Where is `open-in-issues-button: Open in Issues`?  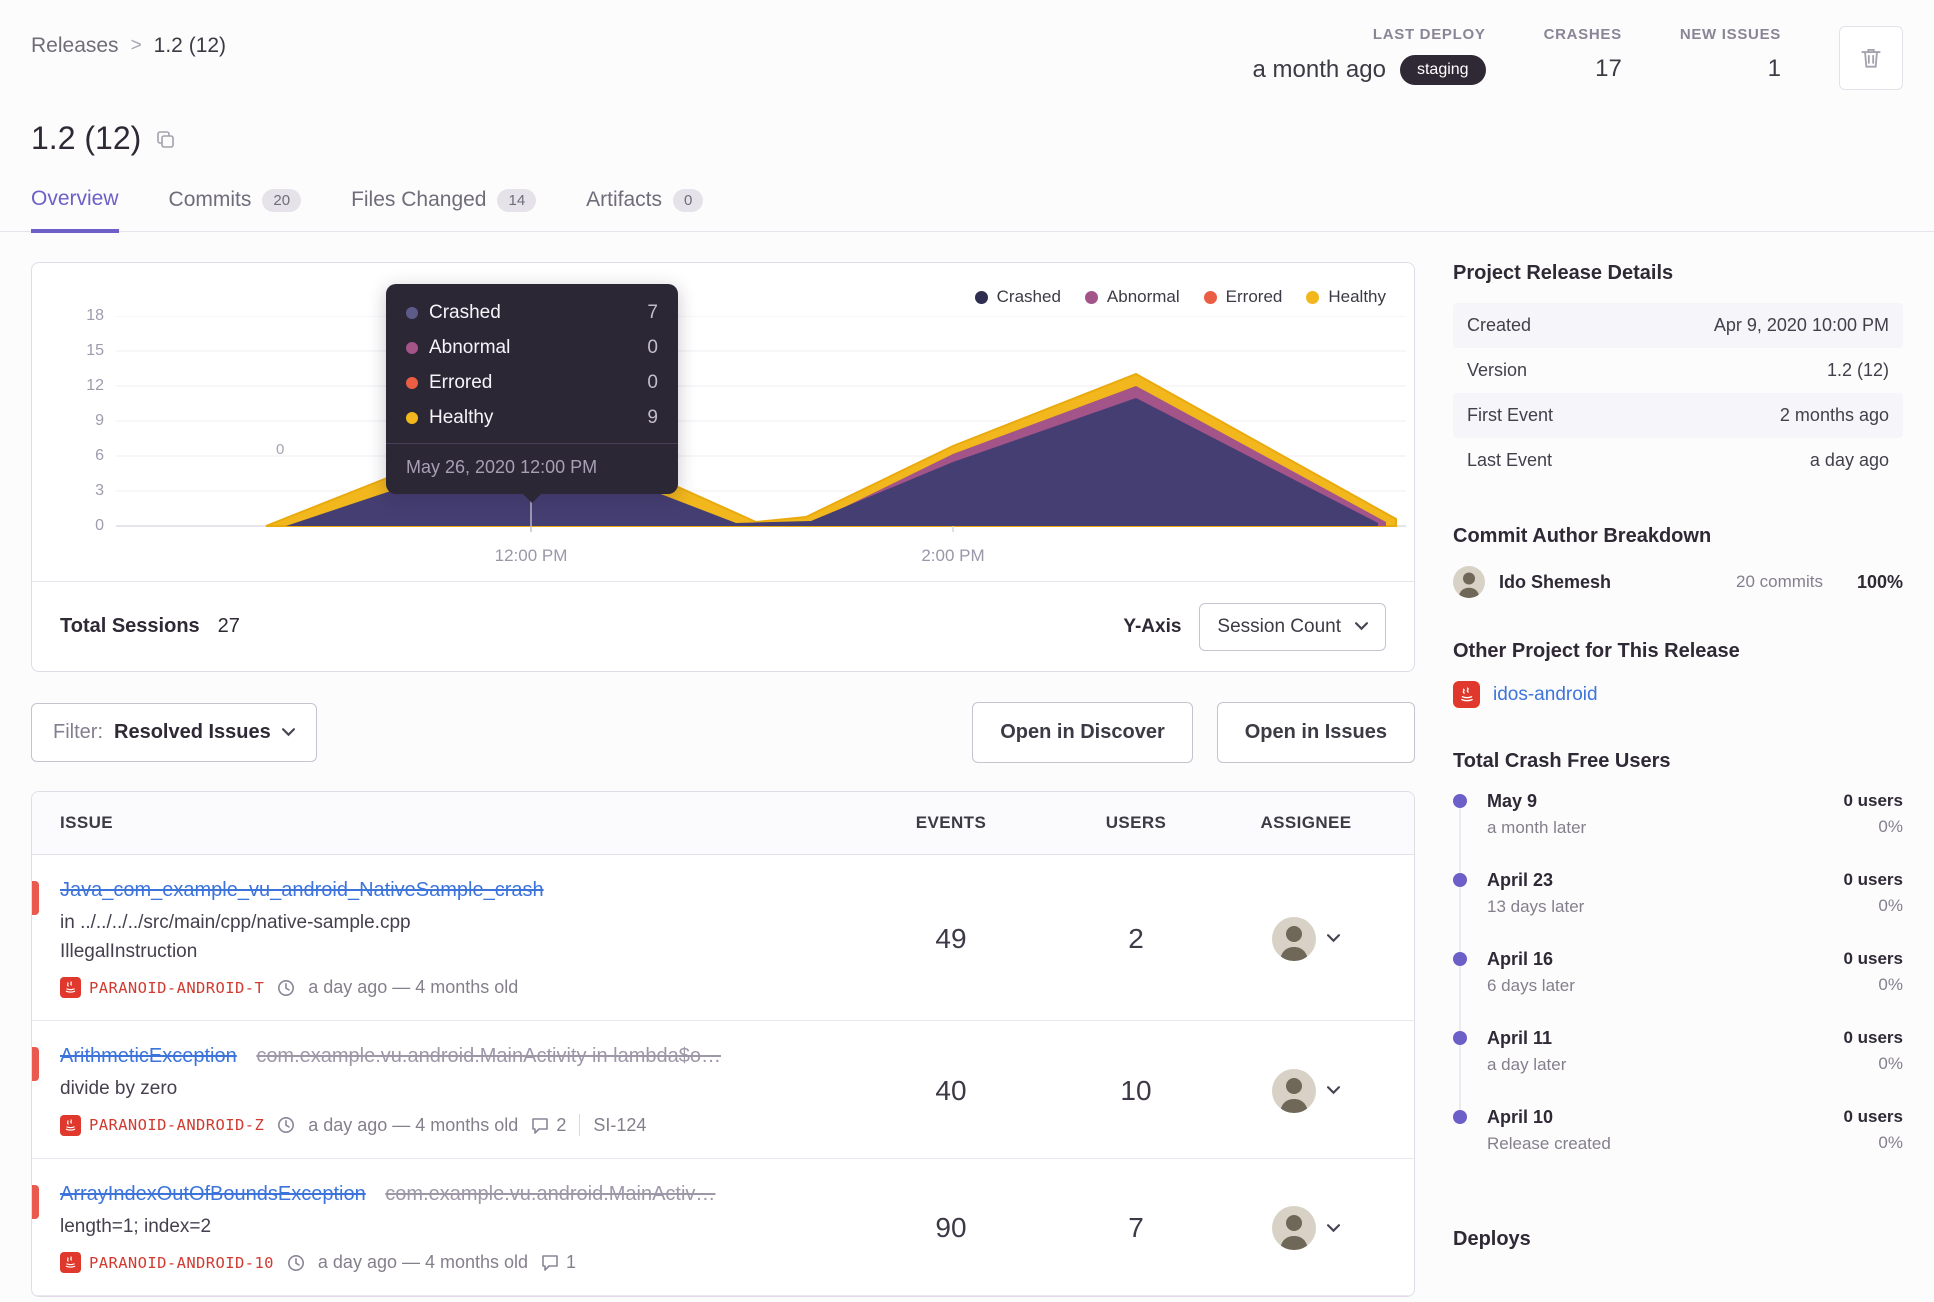 open-in-issues-button: Open in Issues is located at coordinates (1315, 732).